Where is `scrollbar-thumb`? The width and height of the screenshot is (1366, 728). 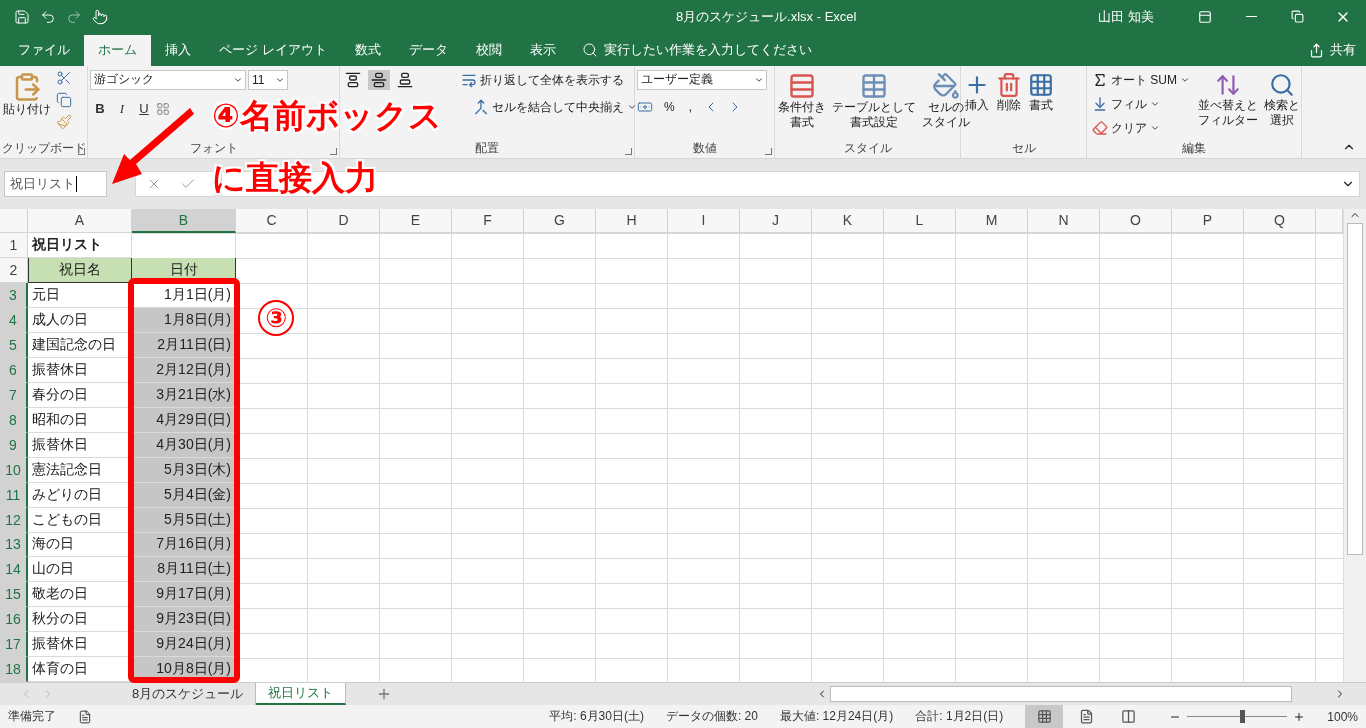
scrollbar-thumb is located at coordinates (1355, 388).